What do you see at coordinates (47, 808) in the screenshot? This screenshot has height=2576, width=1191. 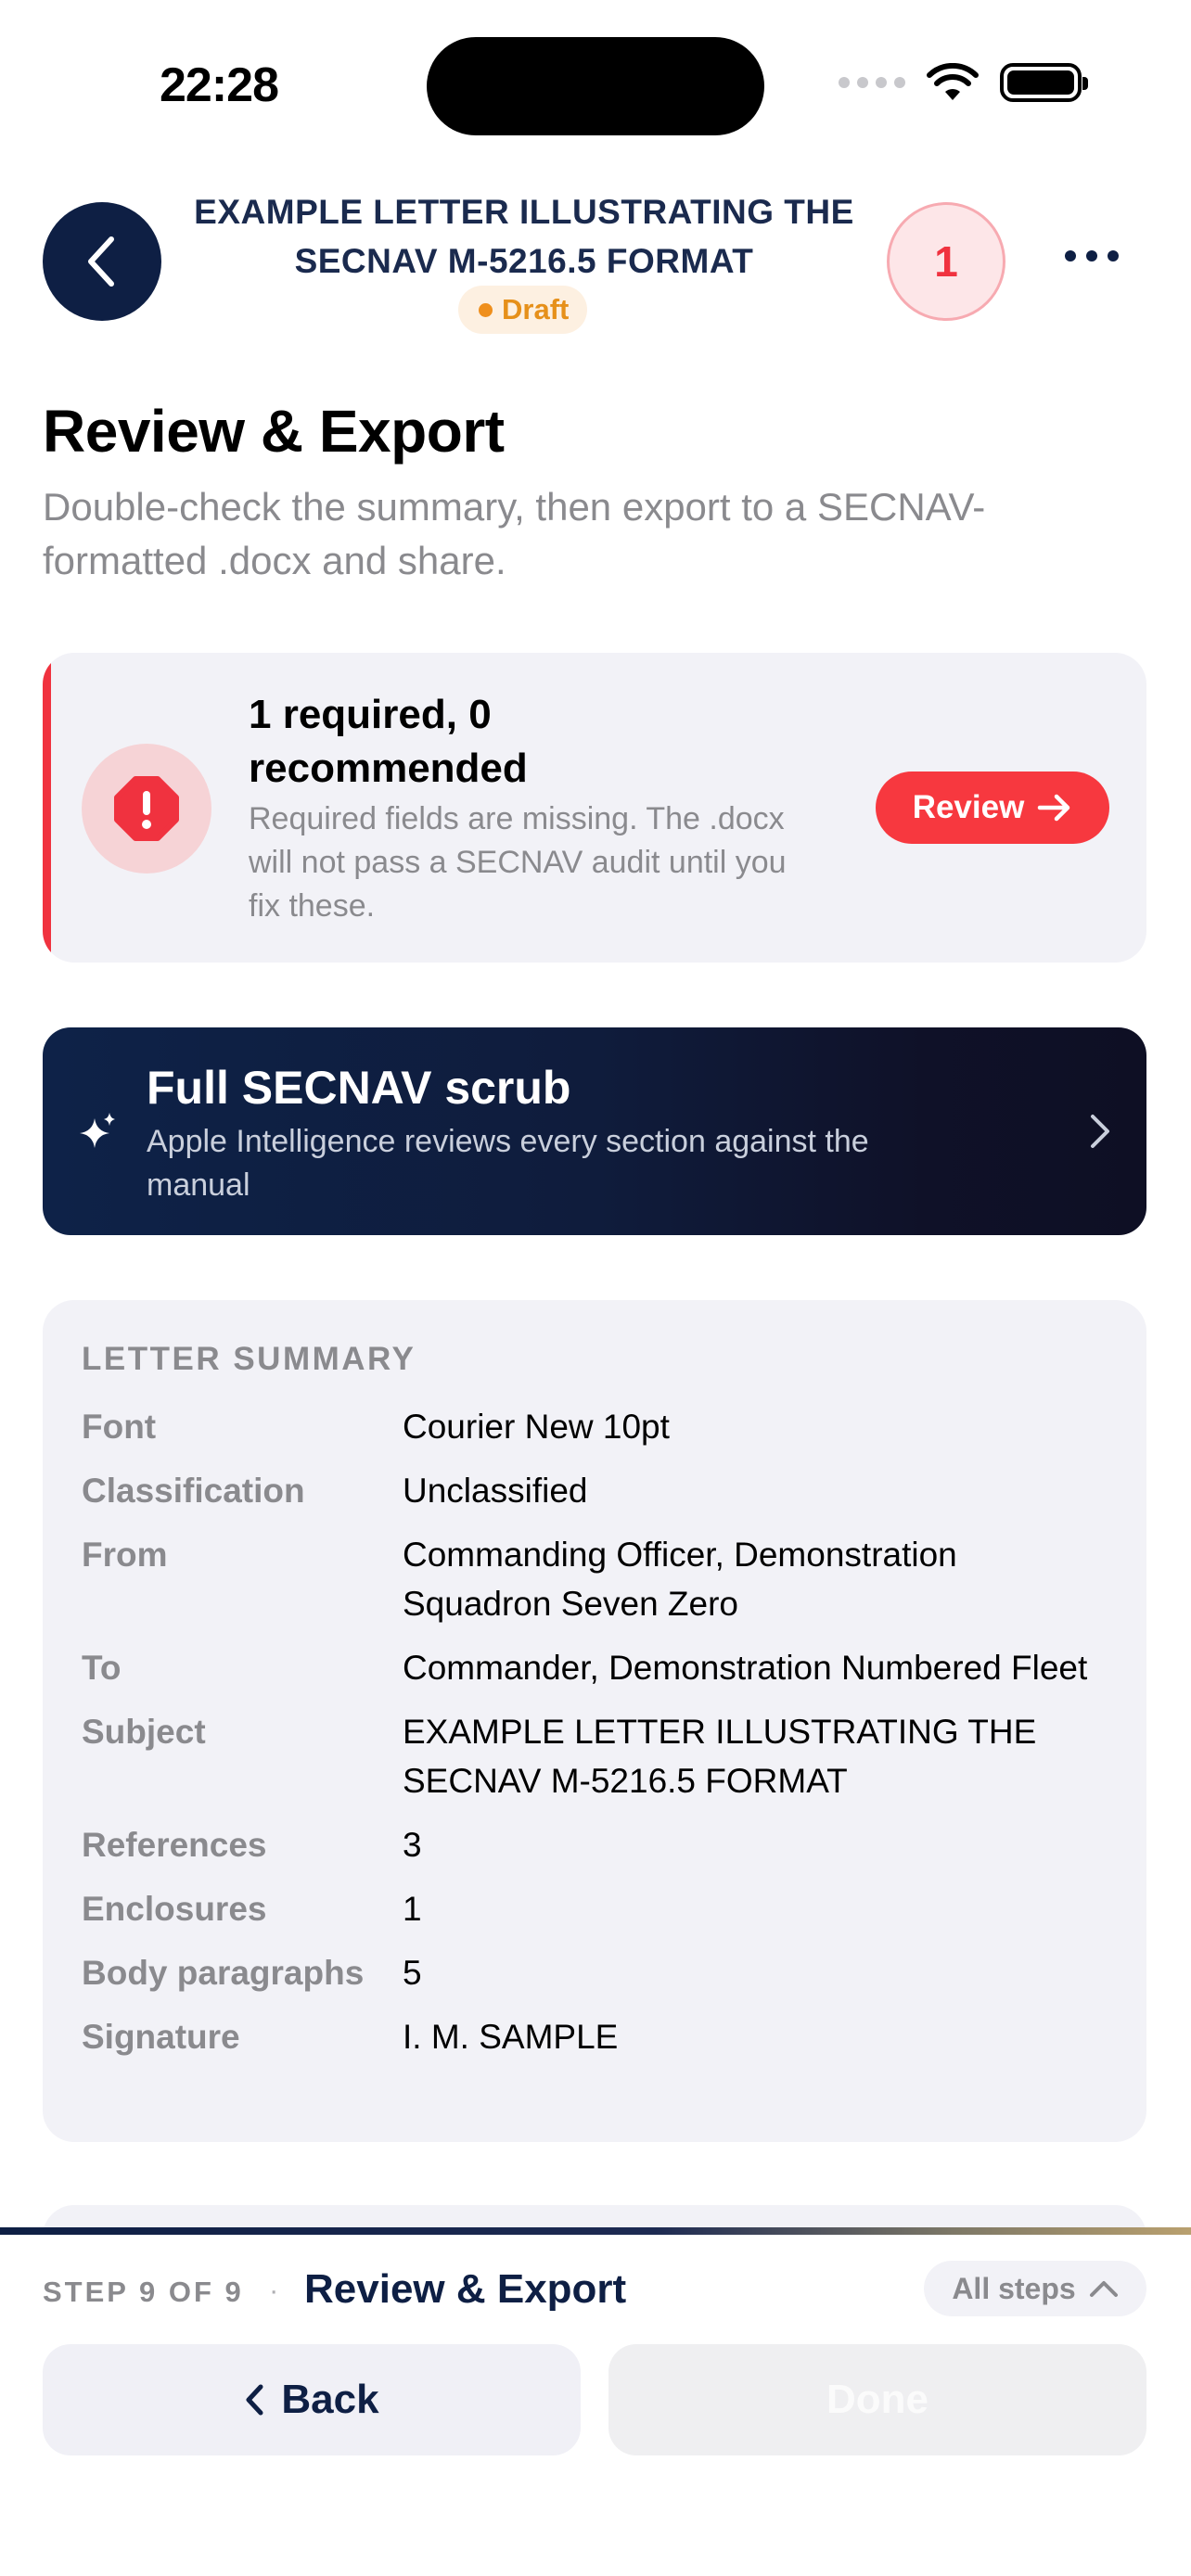 I see `alert-accent-bar` at bounding box center [47, 808].